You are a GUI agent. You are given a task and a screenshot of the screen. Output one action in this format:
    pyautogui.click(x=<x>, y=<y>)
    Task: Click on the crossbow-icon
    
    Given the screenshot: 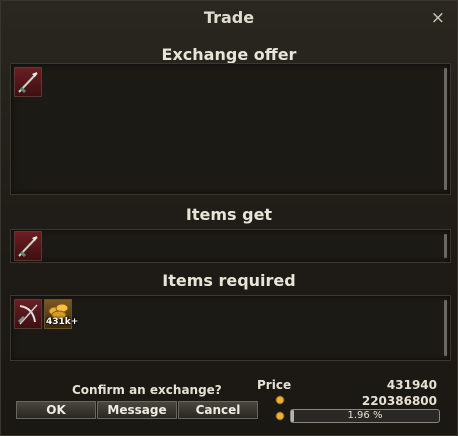 What is the action you would take?
    pyautogui.click(x=27, y=314)
    